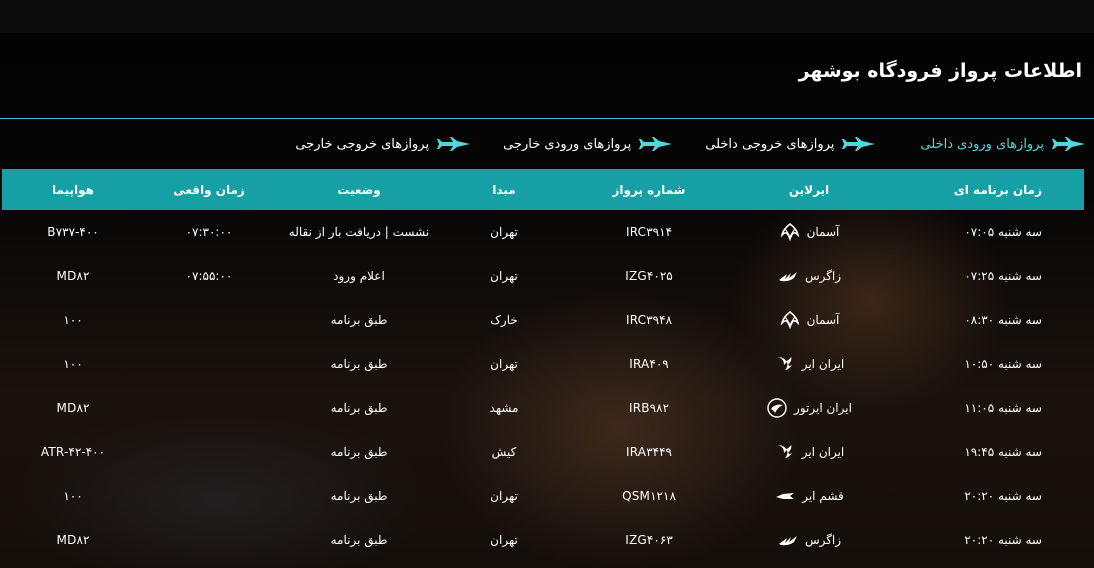 This screenshot has height=568, width=1094. What do you see at coordinates (547, 118) in the screenshot?
I see `title-divider` at bounding box center [547, 118].